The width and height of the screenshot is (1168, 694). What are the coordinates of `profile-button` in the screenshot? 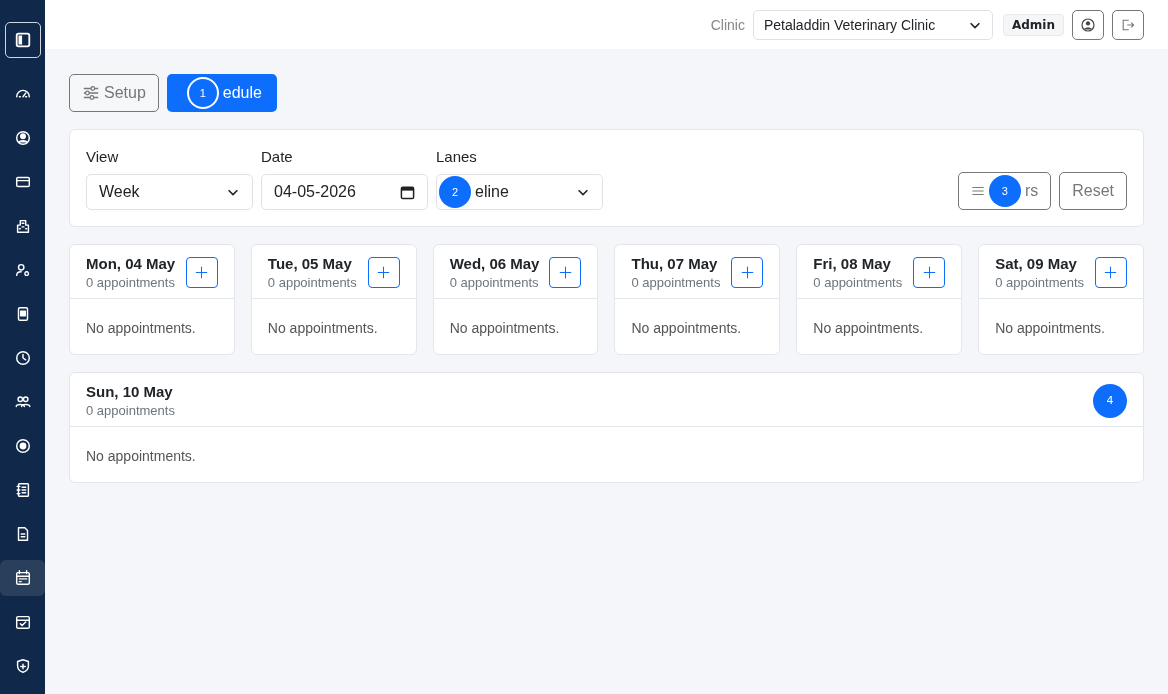 It's located at (1088, 24).